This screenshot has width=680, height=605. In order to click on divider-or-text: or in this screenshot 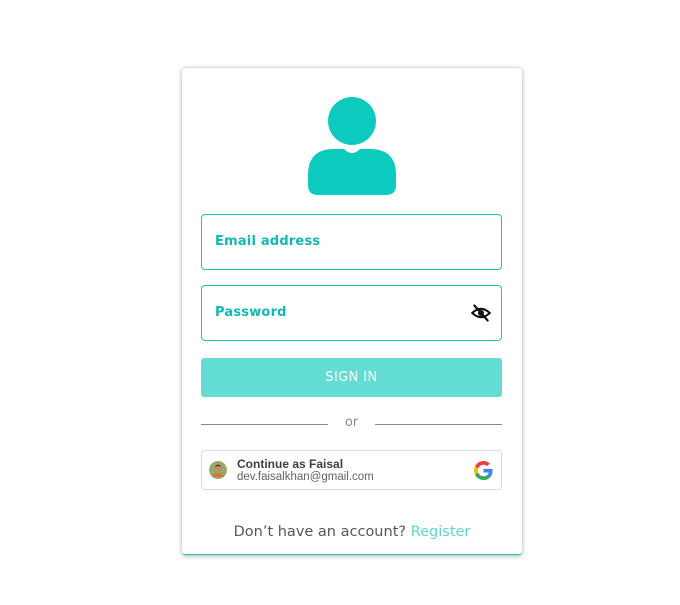, I will do `click(351, 422)`.